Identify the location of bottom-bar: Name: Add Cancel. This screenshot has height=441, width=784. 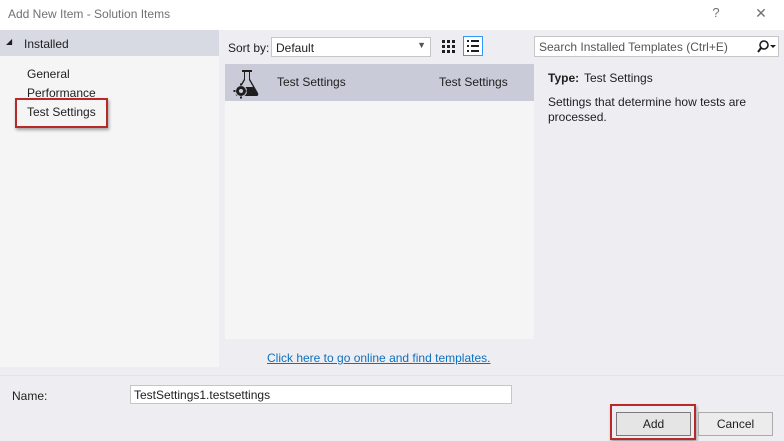
(392, 408).